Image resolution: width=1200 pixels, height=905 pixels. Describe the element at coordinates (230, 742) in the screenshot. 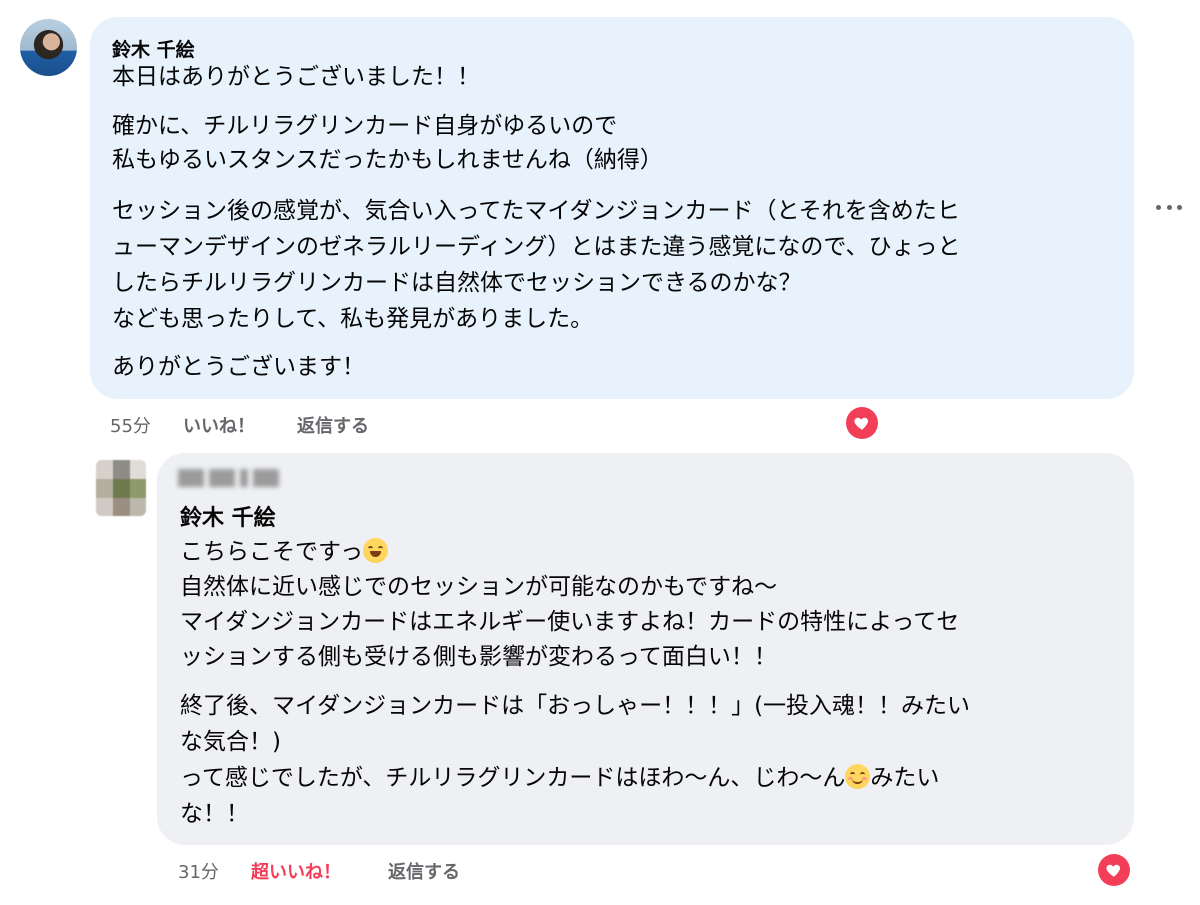

I see `reply-text-line: な気合！)` at that location.